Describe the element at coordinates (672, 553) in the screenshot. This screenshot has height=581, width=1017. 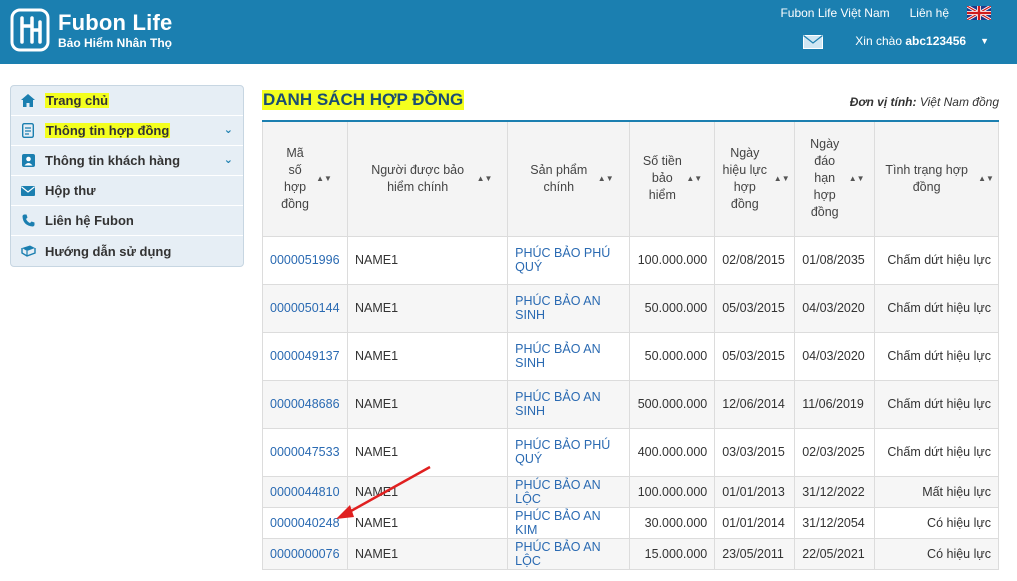
I see `sum-insured: 15.000.000` at that location.